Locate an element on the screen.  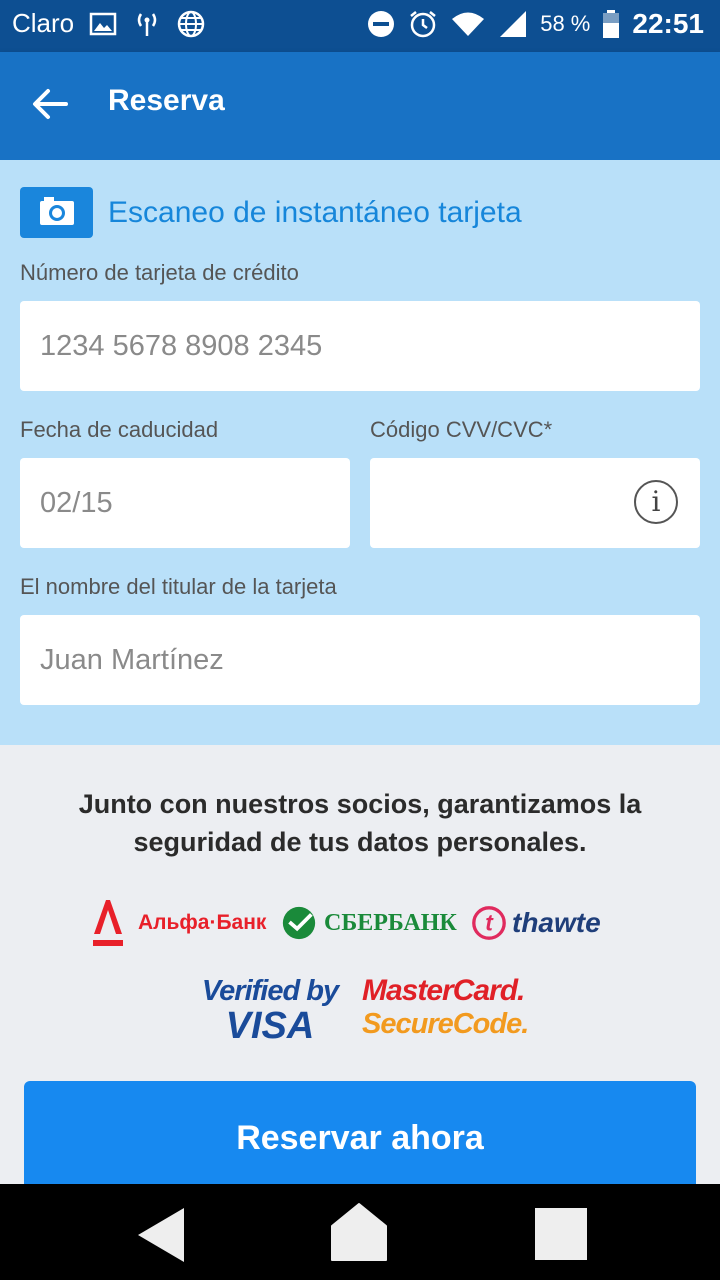
alfa-bank-logo: Альфа·Банк is located at coordinates (178, 923).